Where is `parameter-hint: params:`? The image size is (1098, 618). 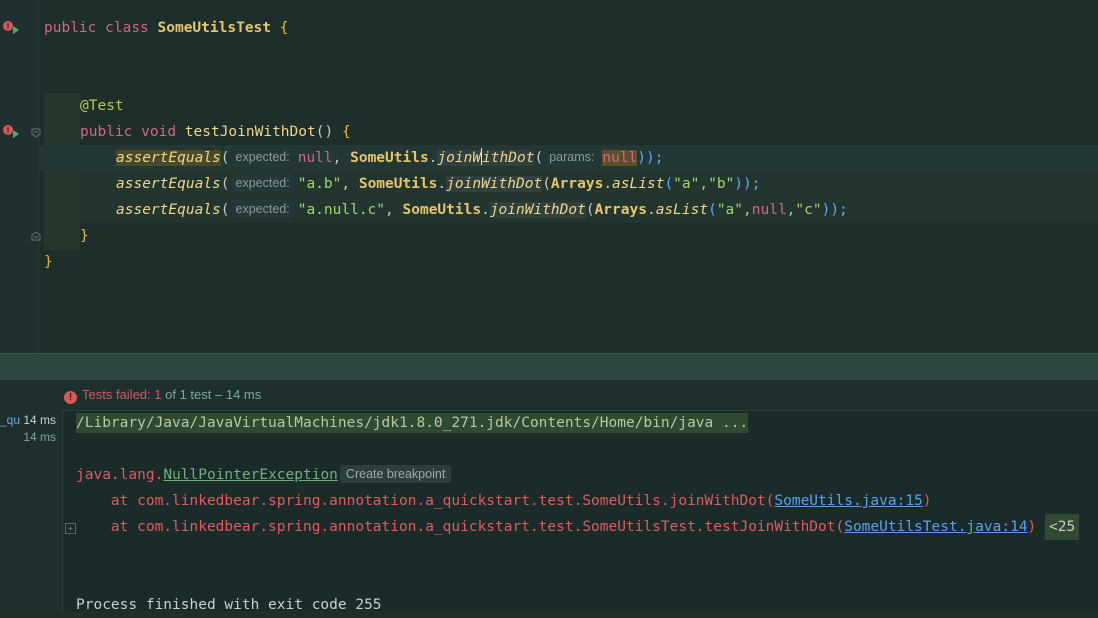
parameter-hint: params: is located at coordinates (572, 157).